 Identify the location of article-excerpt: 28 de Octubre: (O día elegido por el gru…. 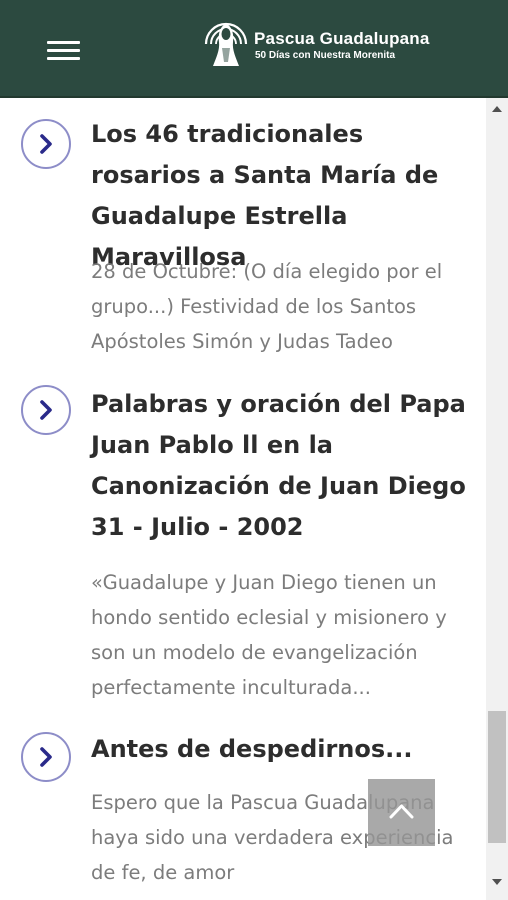
(267, 306).